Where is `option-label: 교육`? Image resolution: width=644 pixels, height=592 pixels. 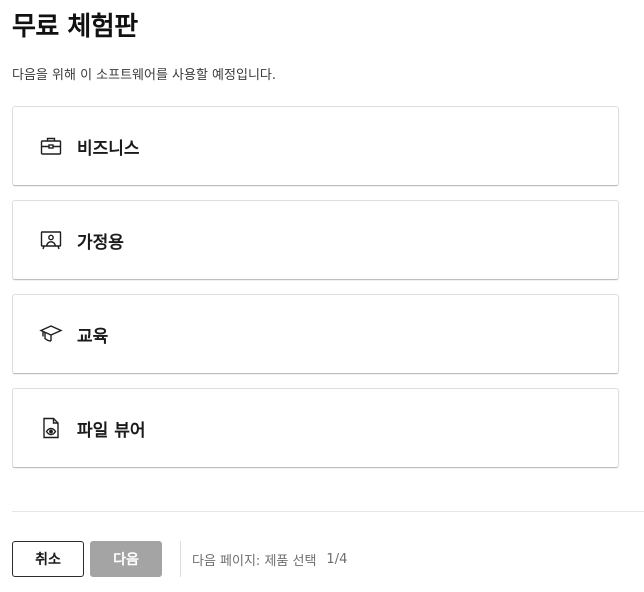 option-label: 교육 is located at coordinates (93, 336).